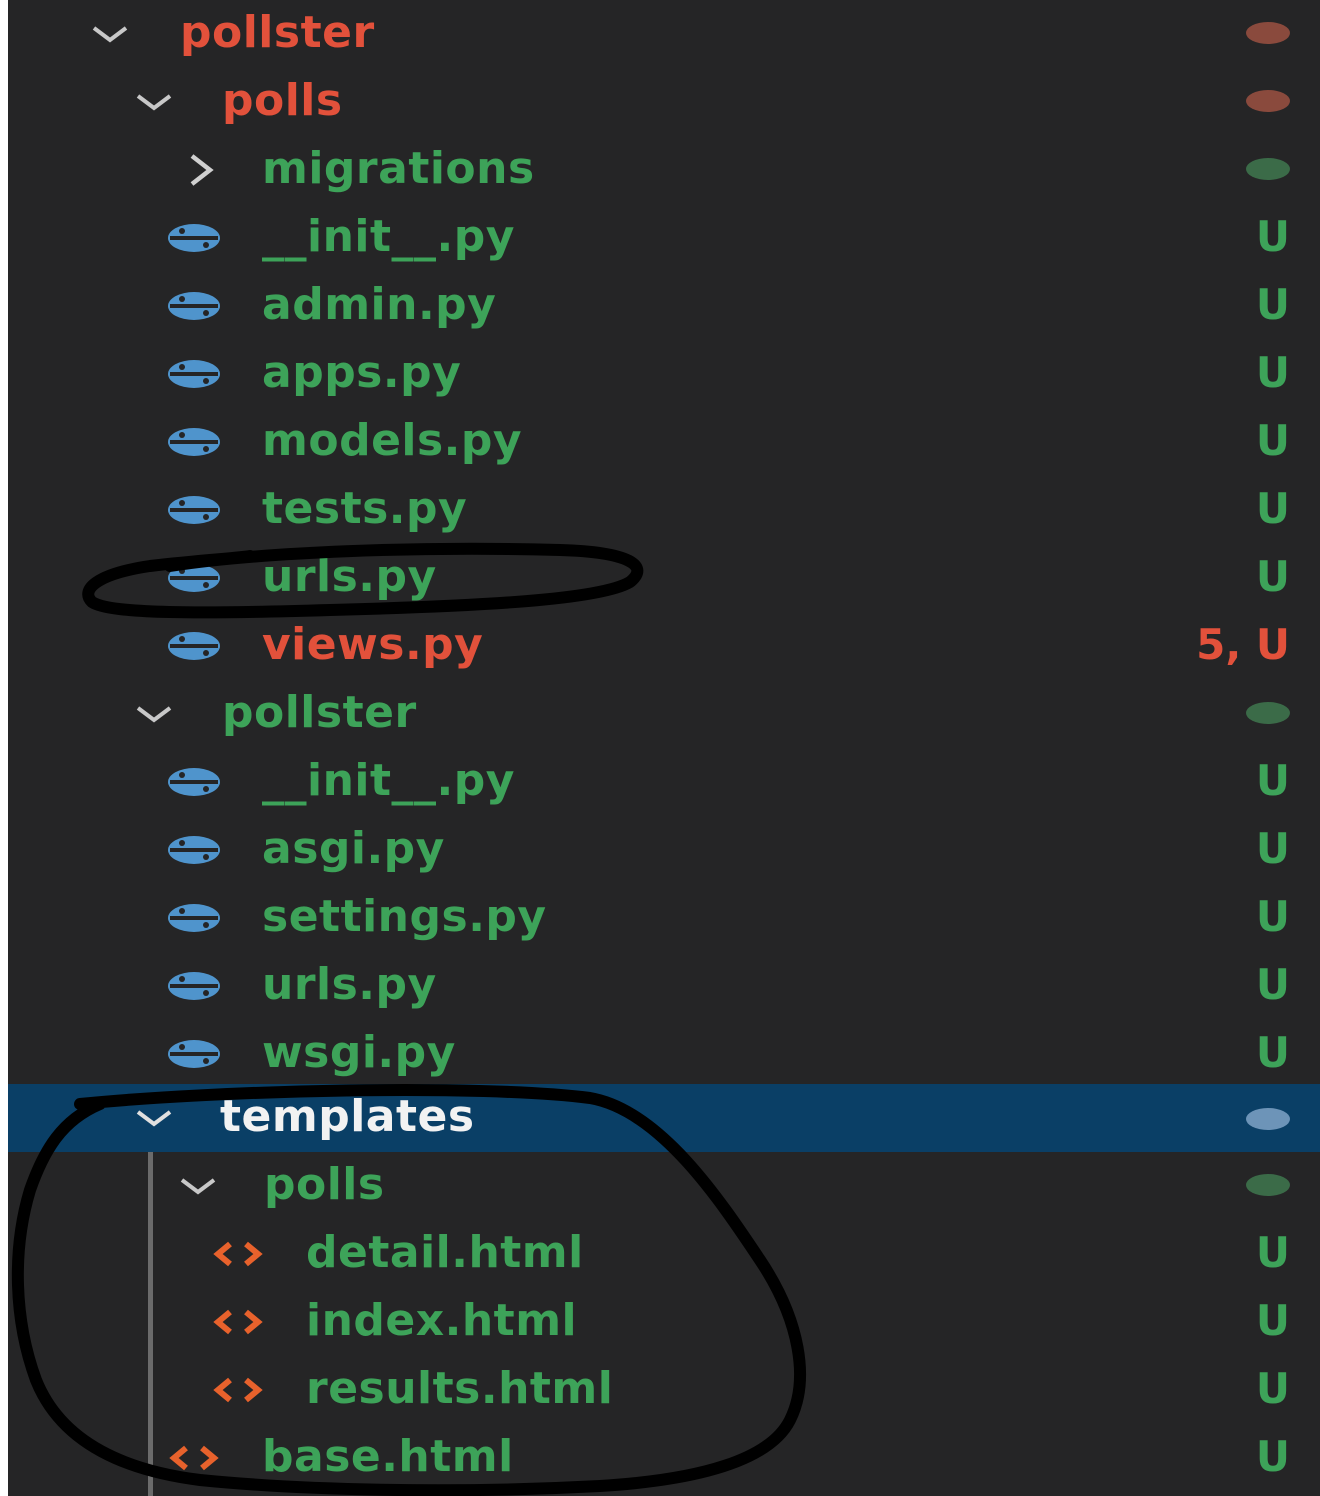  Describe the element at coordinates (664, 34) in the screenshot. I see `tree-folder-pollster: pollster` at that location.